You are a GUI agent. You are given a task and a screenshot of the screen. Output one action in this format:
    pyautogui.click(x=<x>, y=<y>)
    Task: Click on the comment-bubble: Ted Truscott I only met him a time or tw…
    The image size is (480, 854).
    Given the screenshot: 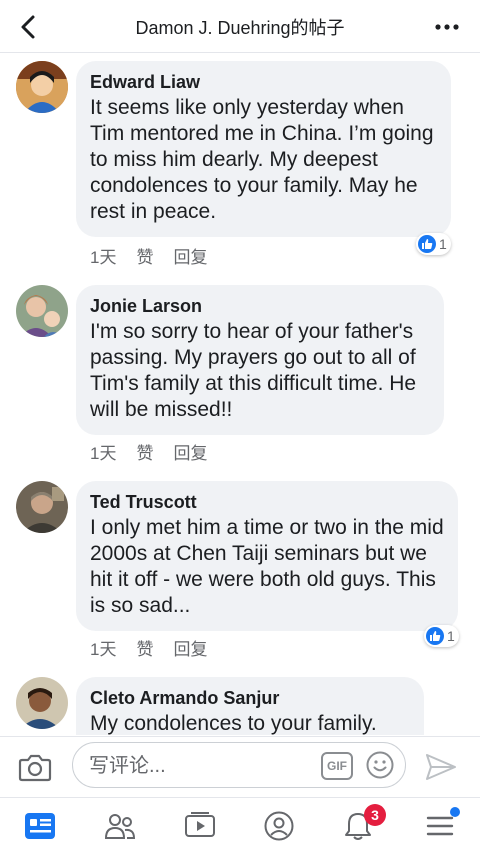 What is the action you would take?
    pyautogui.click(x=267, y=556)
    